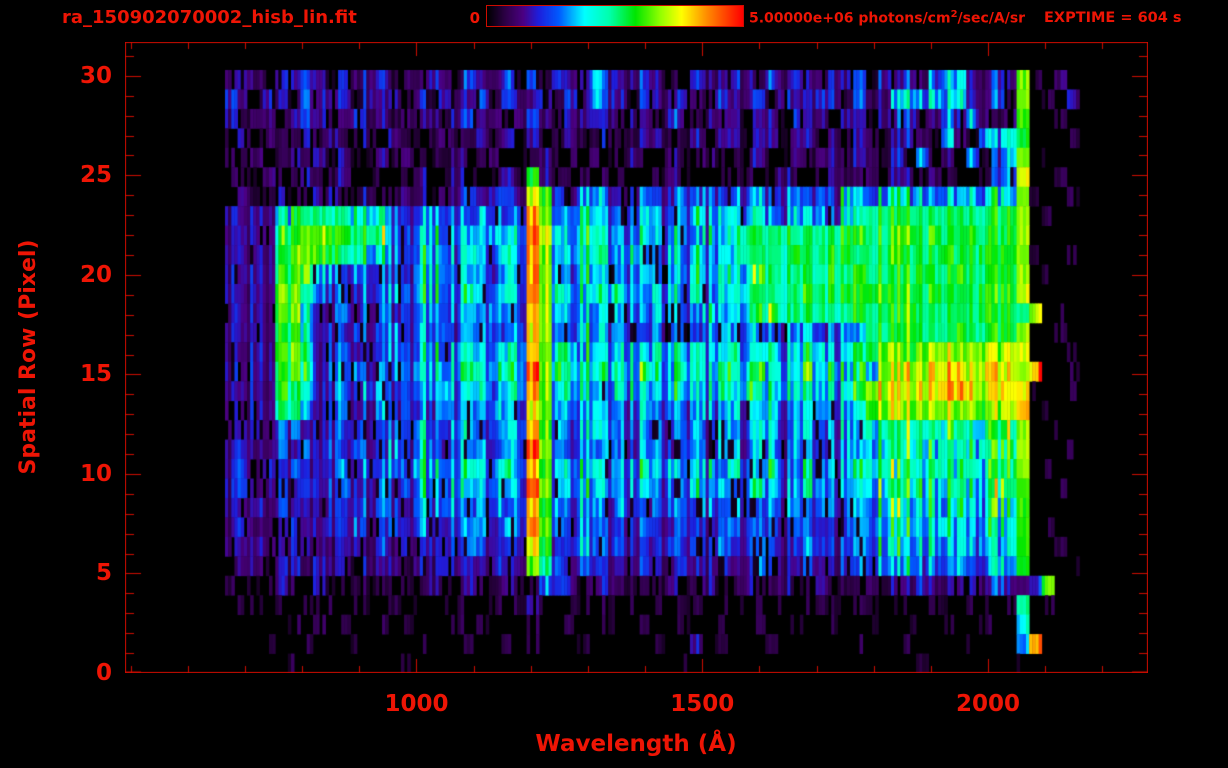 This screenshot has width=1228, height=768. What do you see at coordinates (987, 704) in the screenshot?
I see `x-tick-label: 2000` at bounding box center [987, 704].